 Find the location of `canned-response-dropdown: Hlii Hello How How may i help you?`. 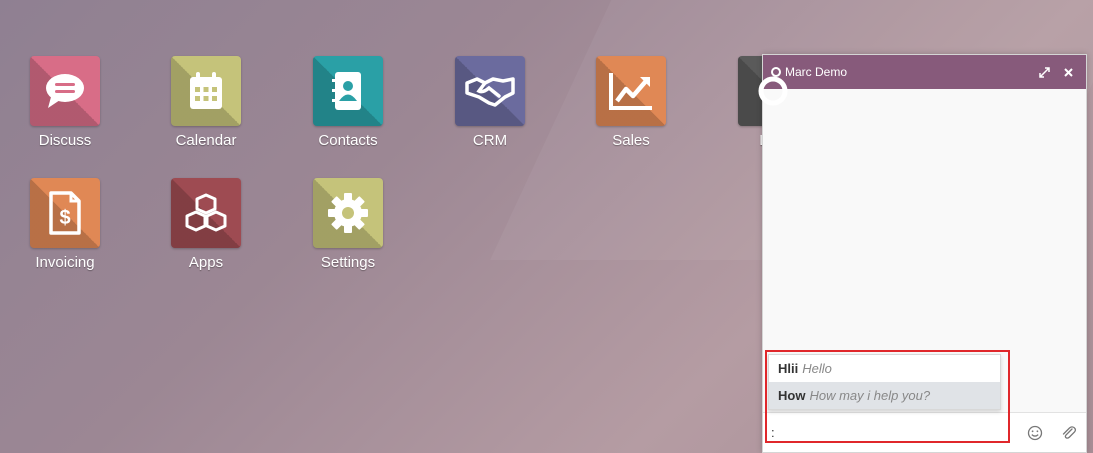

canned-response-dropdown: Hlii Hello How How may i help you? is located at coordinates (884, 382).